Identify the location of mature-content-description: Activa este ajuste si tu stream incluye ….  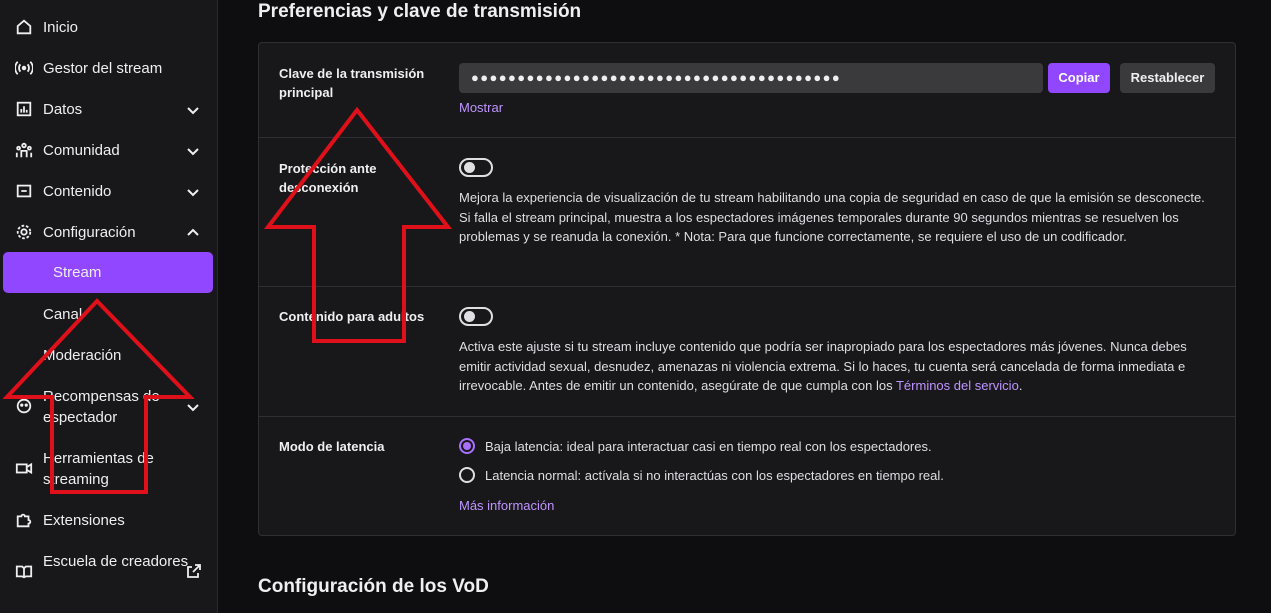
(834, 366).